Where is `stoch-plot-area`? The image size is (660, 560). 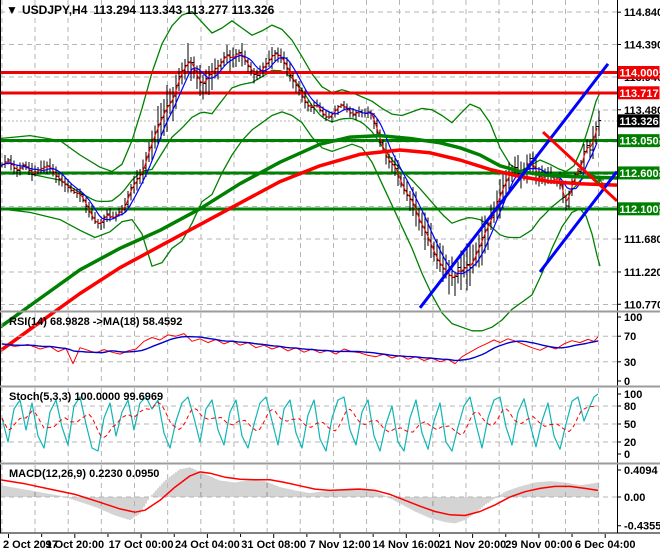 stoch-plot-area is located at coordinates (308, 425).